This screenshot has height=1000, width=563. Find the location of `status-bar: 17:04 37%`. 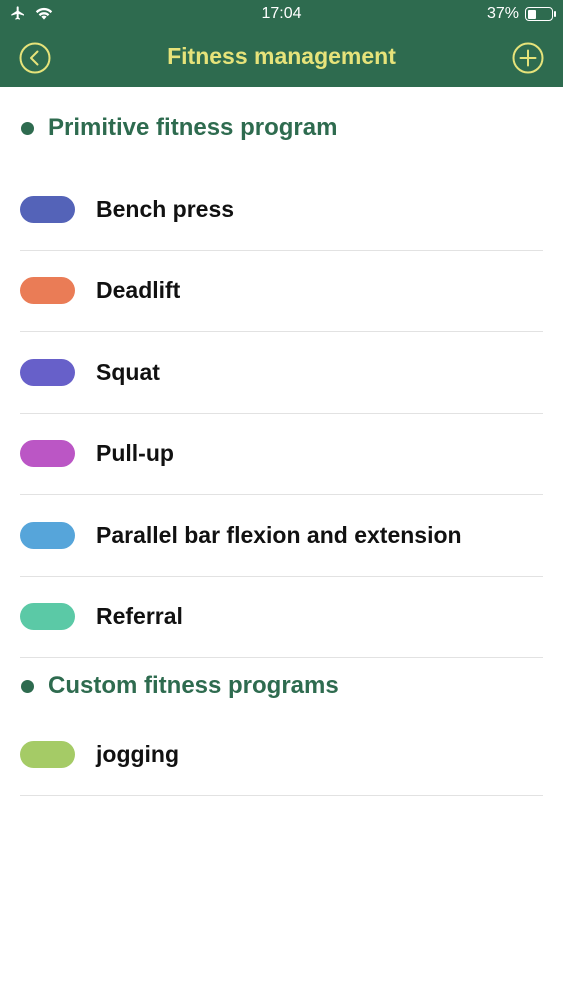

status-bar: 17:04 37% is located at coordinates (281, 15).